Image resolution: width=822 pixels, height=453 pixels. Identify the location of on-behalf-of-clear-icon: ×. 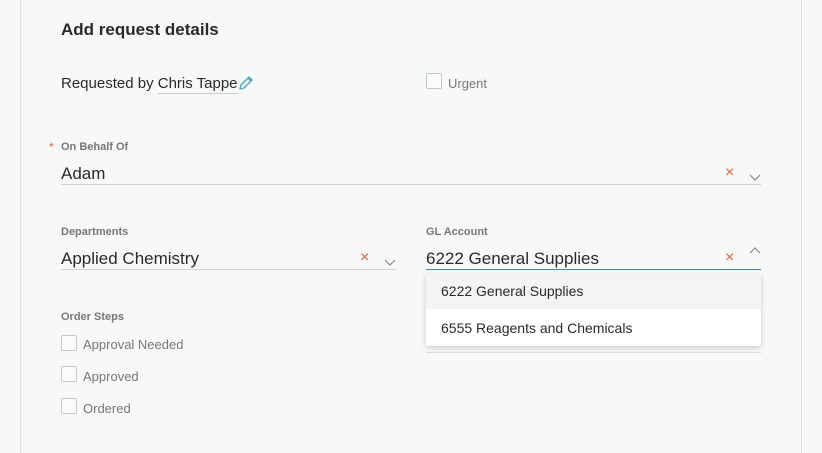
(729, 173).